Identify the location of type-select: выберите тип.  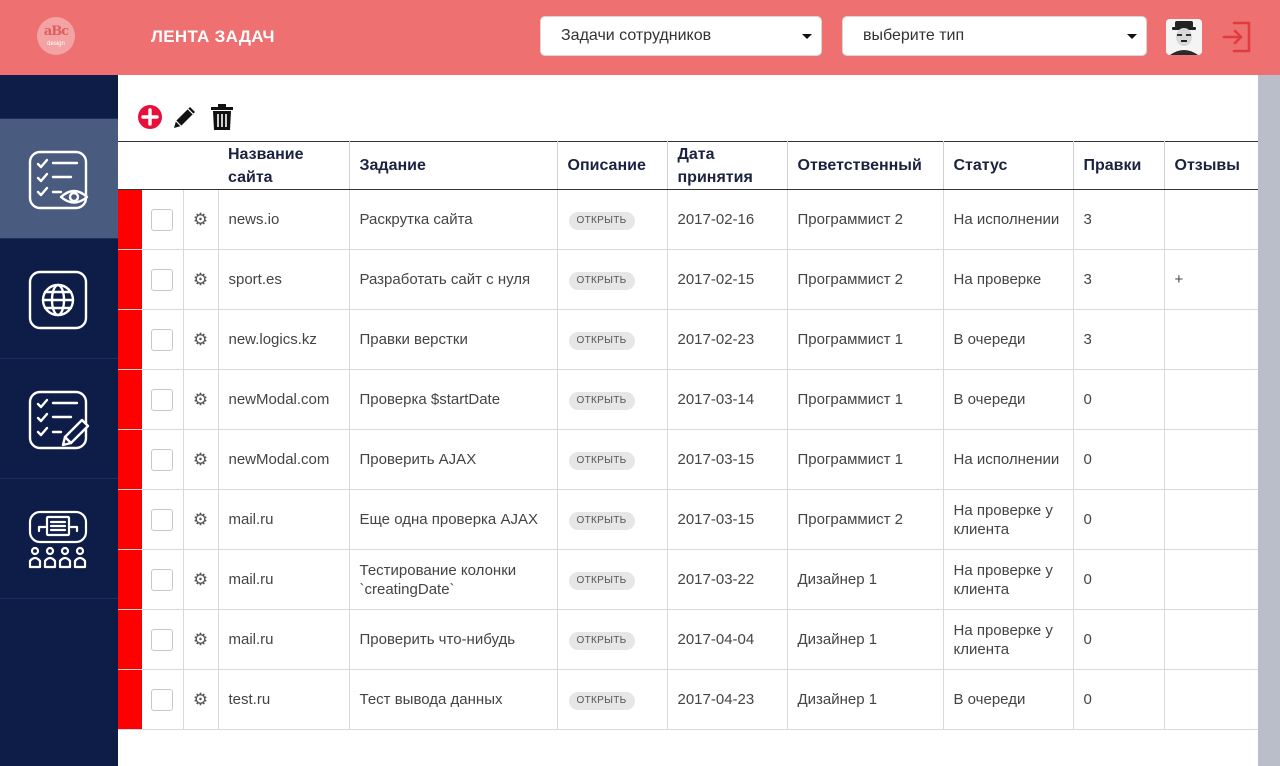
(994, 36).